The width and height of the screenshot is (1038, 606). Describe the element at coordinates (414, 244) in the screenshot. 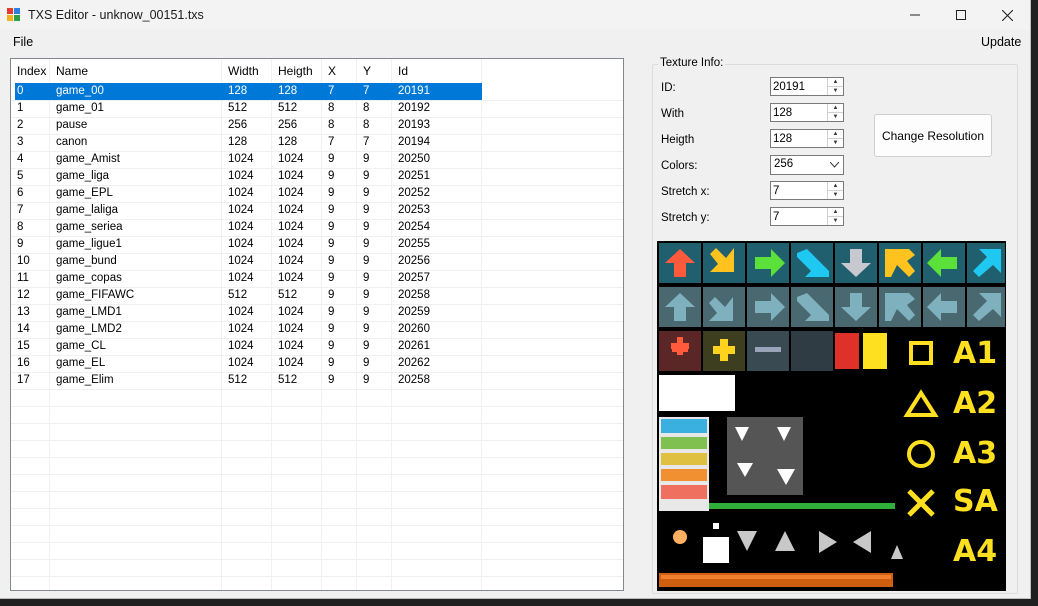

I see `cell-id: 20255` at that location.